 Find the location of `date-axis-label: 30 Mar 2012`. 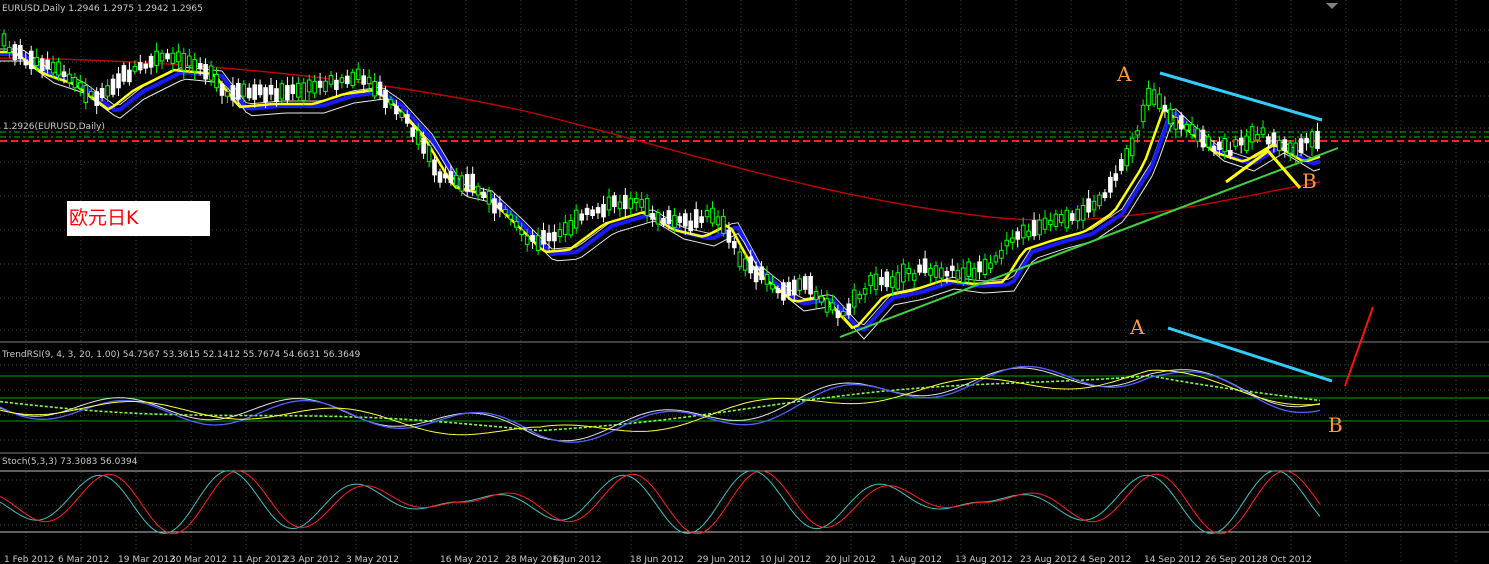

date-axis-label: 30 Mar 2012 is located at coordinates (198, 559).